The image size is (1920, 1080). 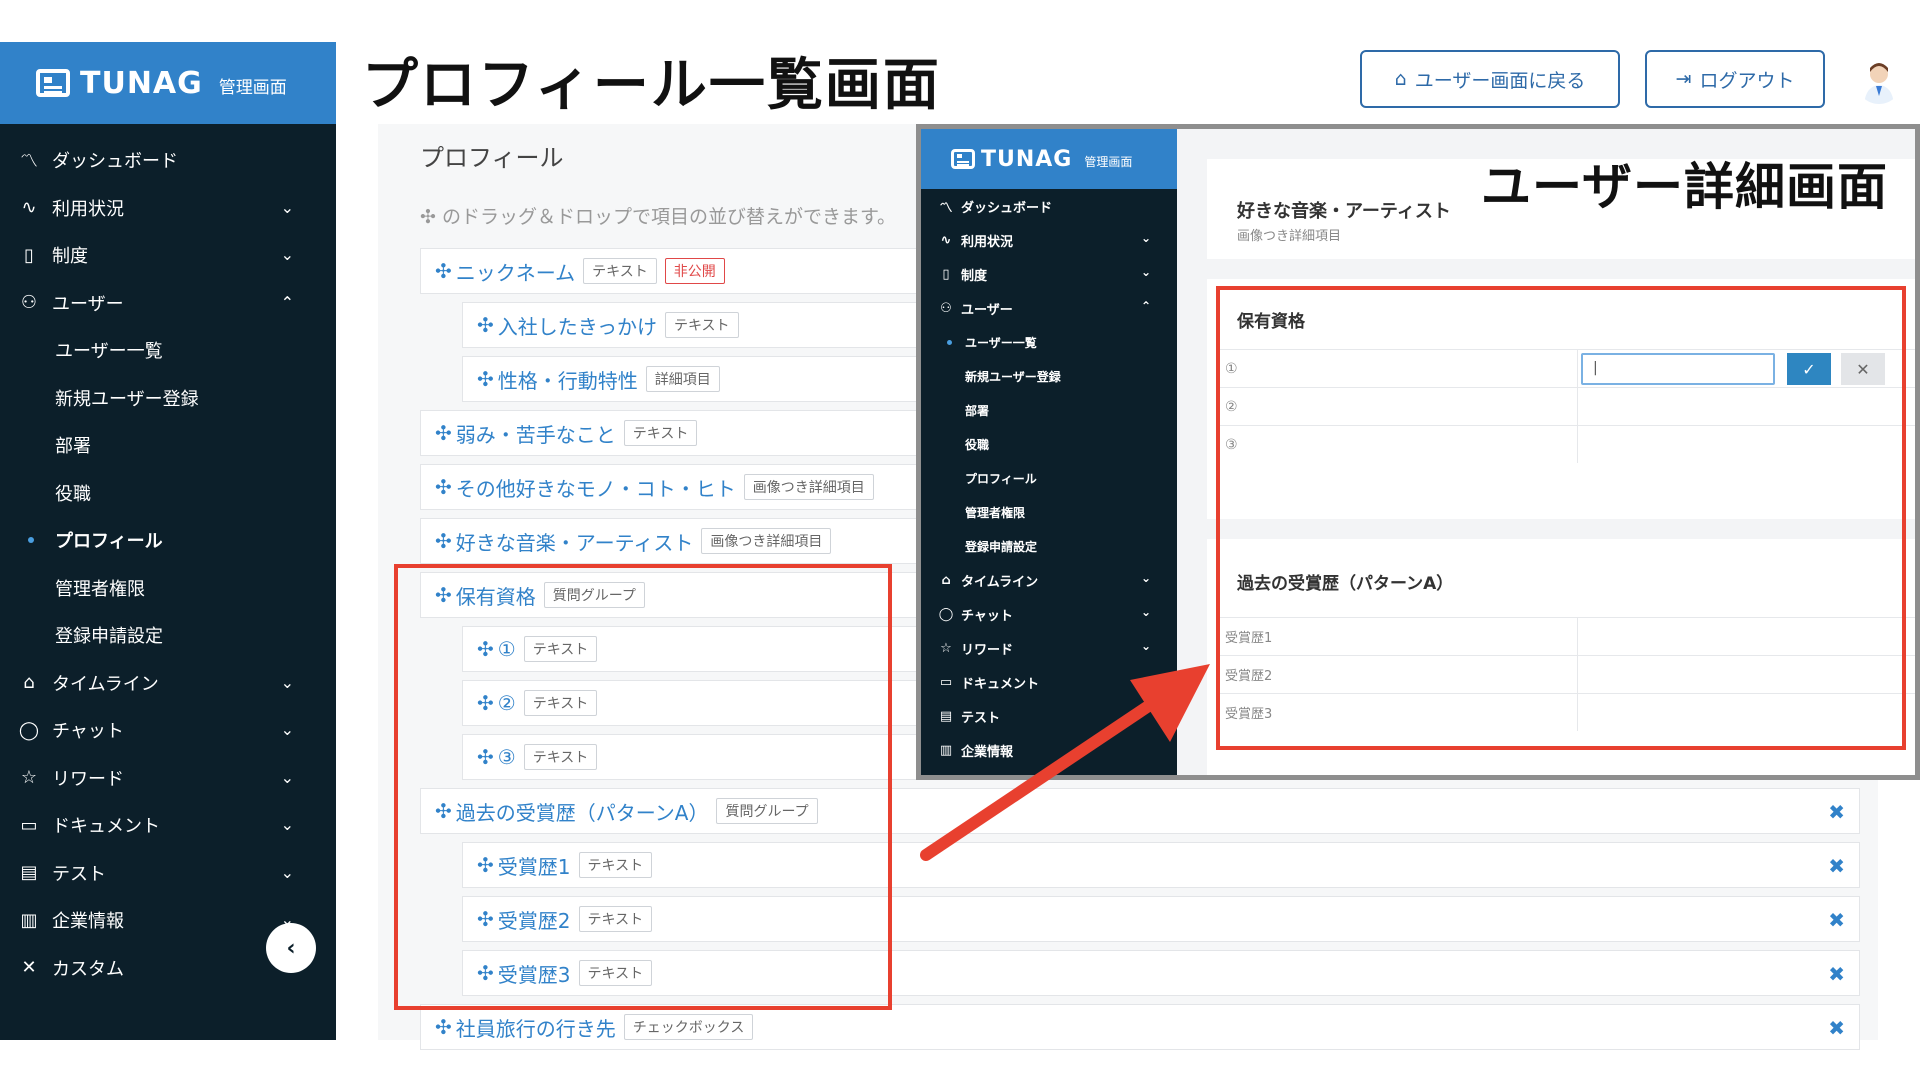 I want to click on chevron-left-icon: ‹, so click(x=291, y=948).